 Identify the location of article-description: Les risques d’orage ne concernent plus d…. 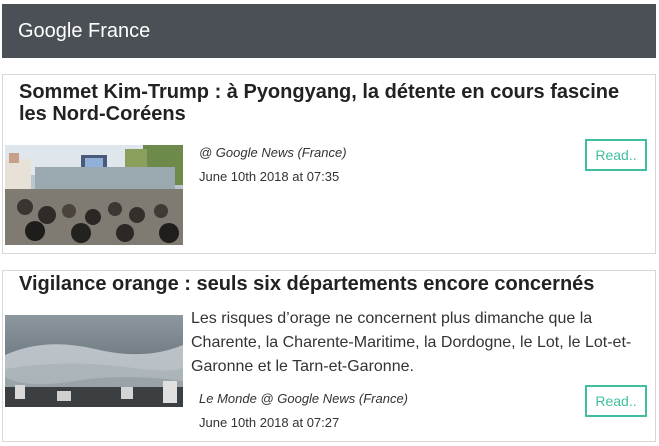
(411, 342).